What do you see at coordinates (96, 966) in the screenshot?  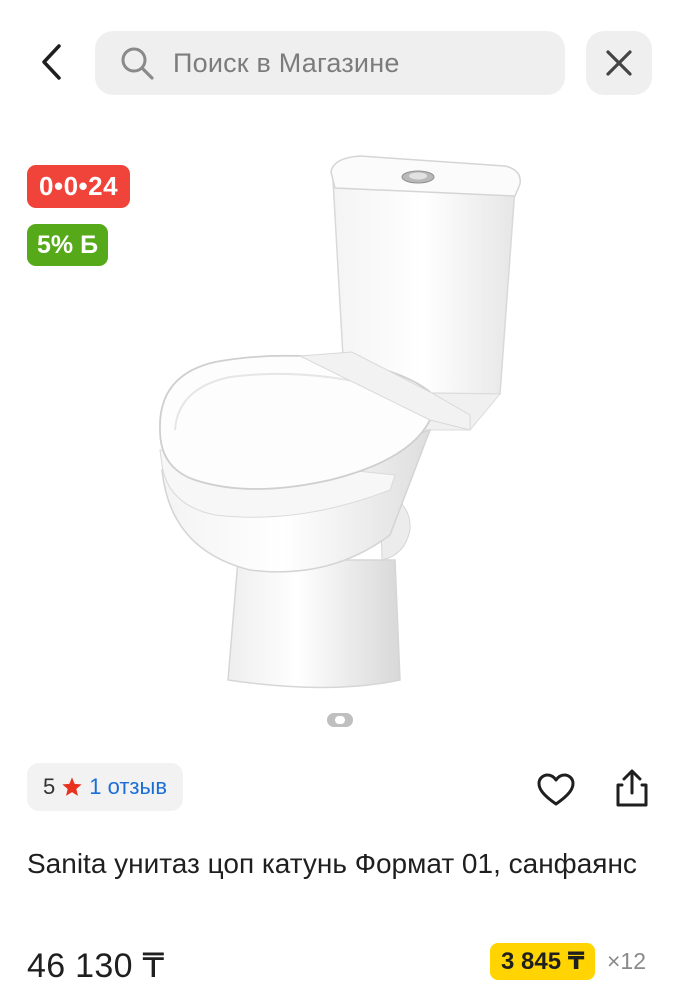 I see `price: 46 130 ₸` at bounding box center [96, 966].